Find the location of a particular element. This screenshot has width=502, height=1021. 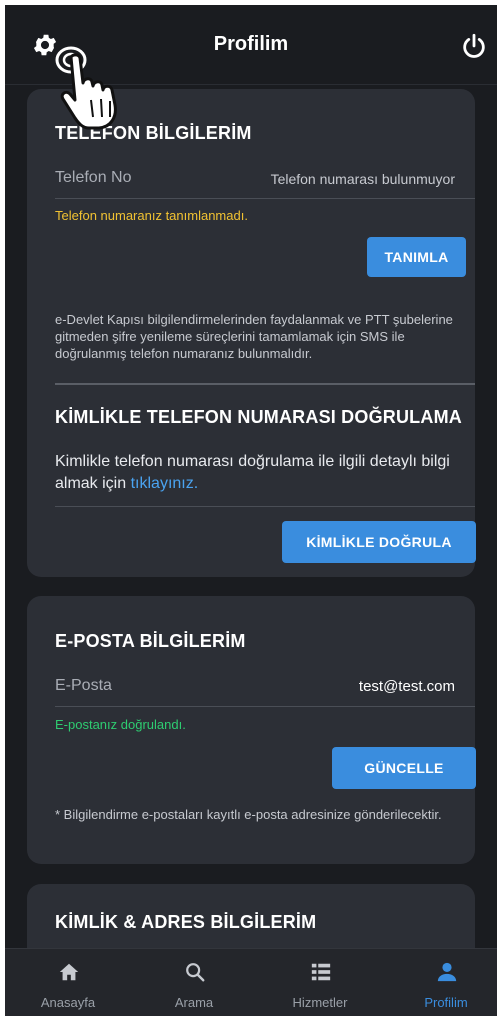

identity-section-title: KİMLİK & ADRES BİLGİLERİM is located at coordinates (186, 922).